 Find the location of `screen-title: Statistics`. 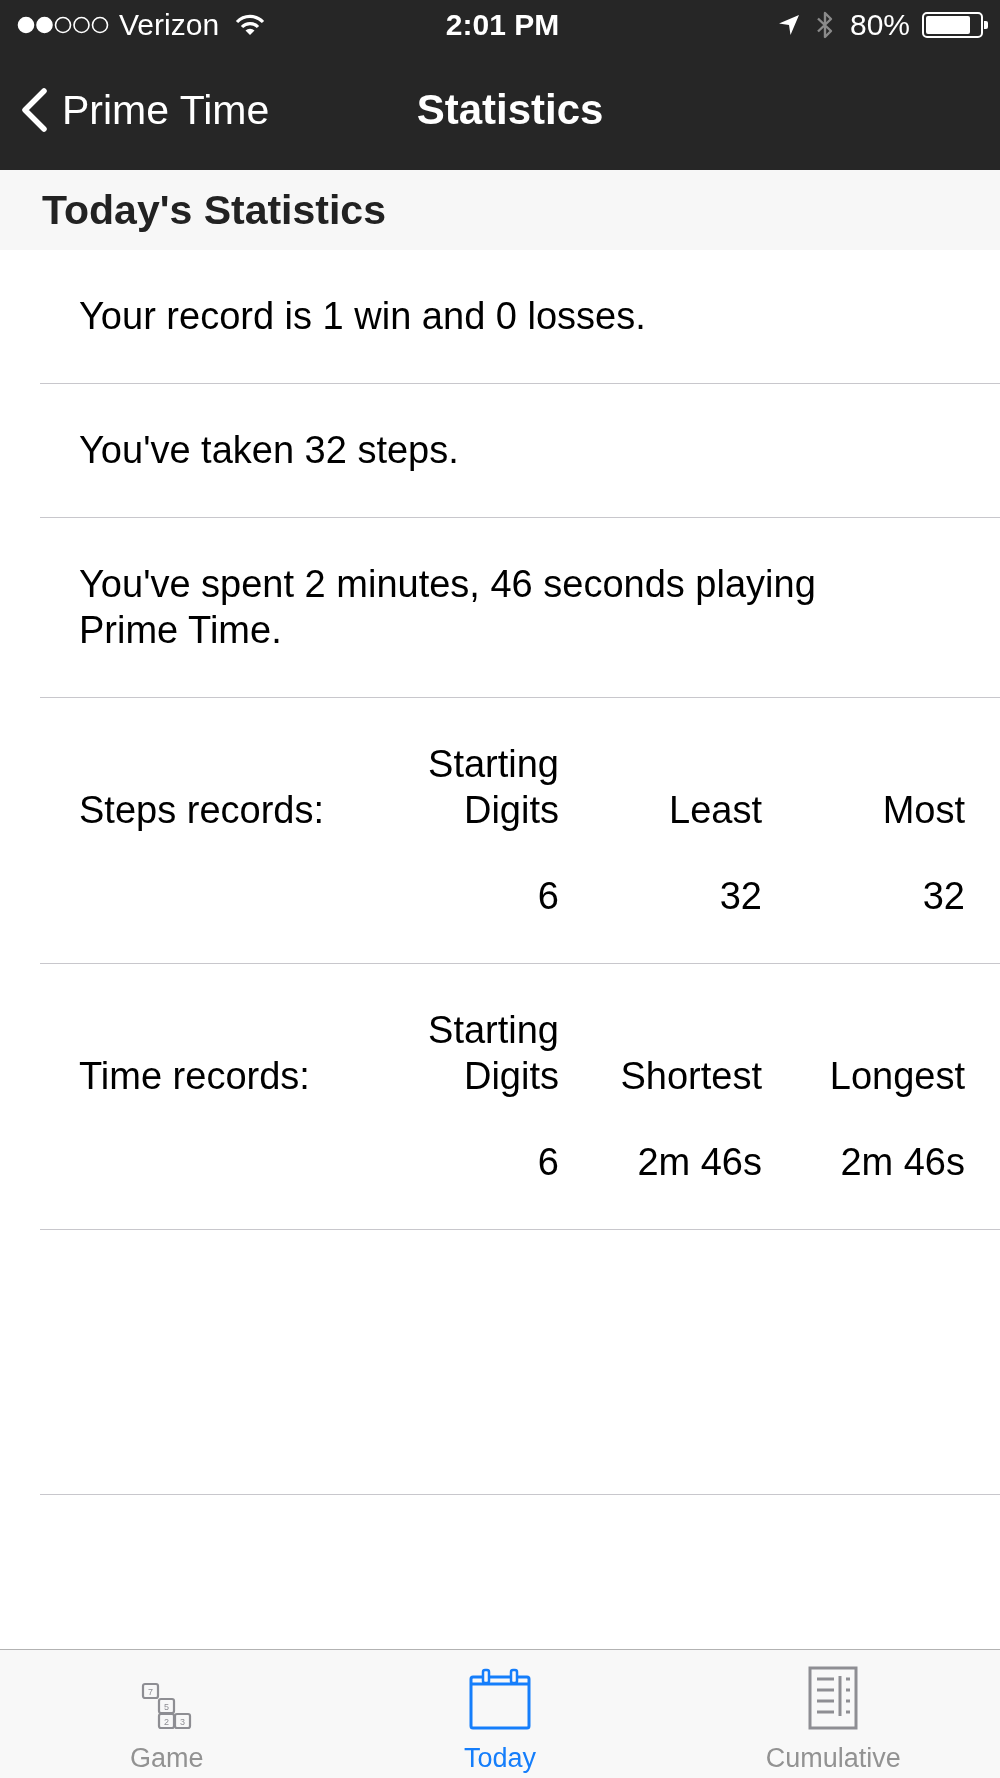

screen-title: Statistics is located at coordinates (510, 110).